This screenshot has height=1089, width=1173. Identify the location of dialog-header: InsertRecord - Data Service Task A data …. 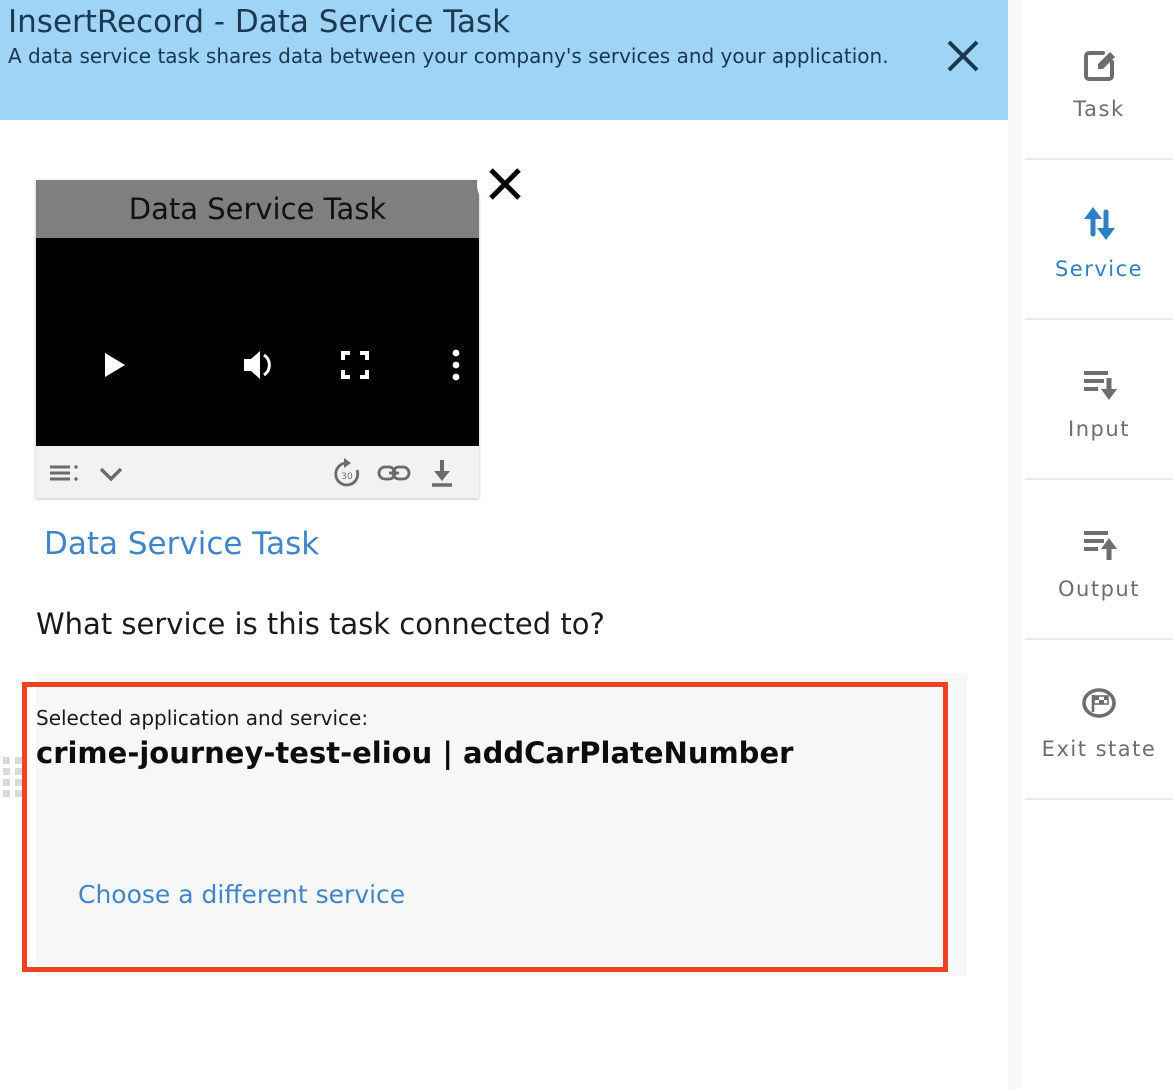
(510, 60).